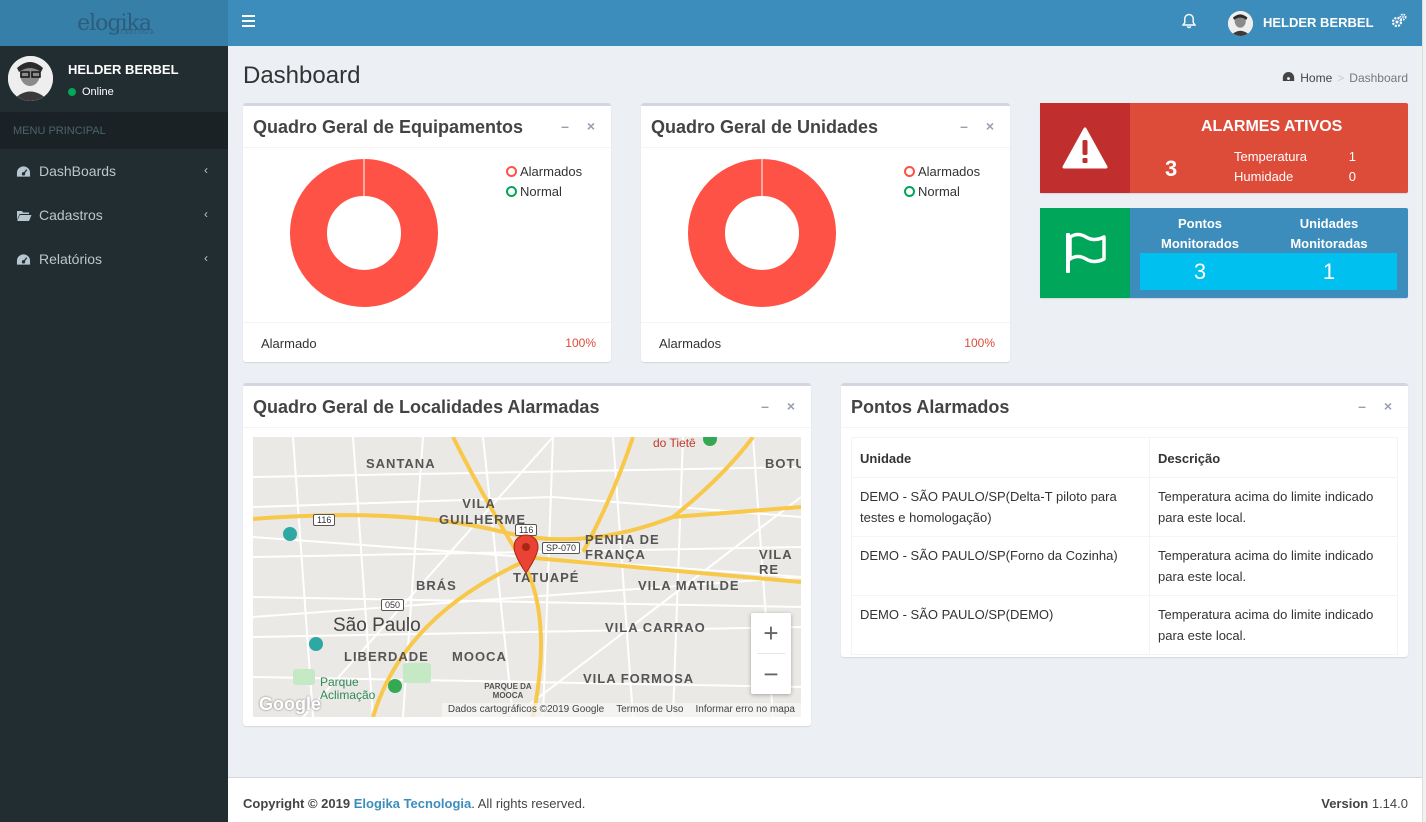  Describe the element at coordinates (825, 342) in the screenshot. I see `box-footer: Alarmados 100%` at that location.